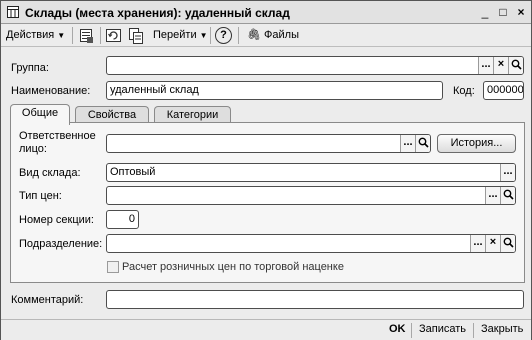  I want to click on name-field: удаленный склад, so click(274, 90).